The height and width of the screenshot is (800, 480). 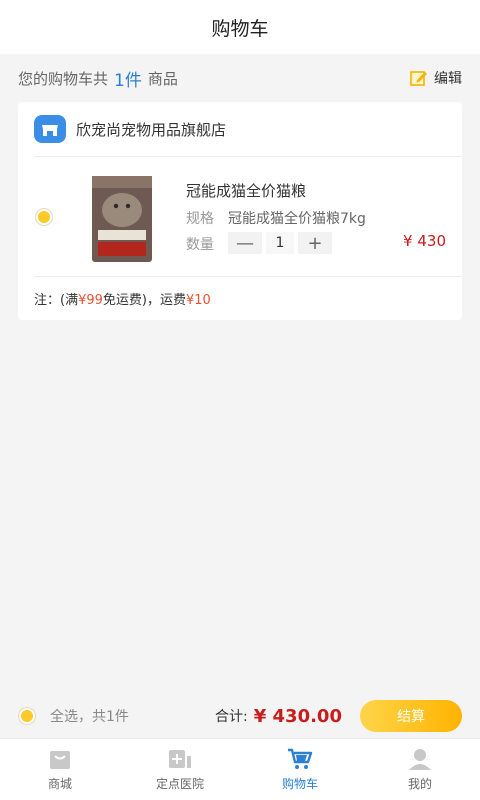 What do you see at coordinates (59, 784) in the screenshot?
I see `tab-label: 商城` at bounding box center [59, 784].